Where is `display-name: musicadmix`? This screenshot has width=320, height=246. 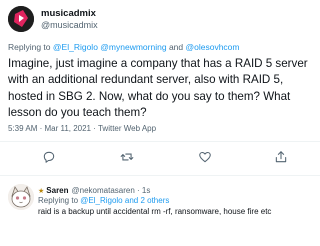 display-name: musicadmix is located at coordinates (69, 13).